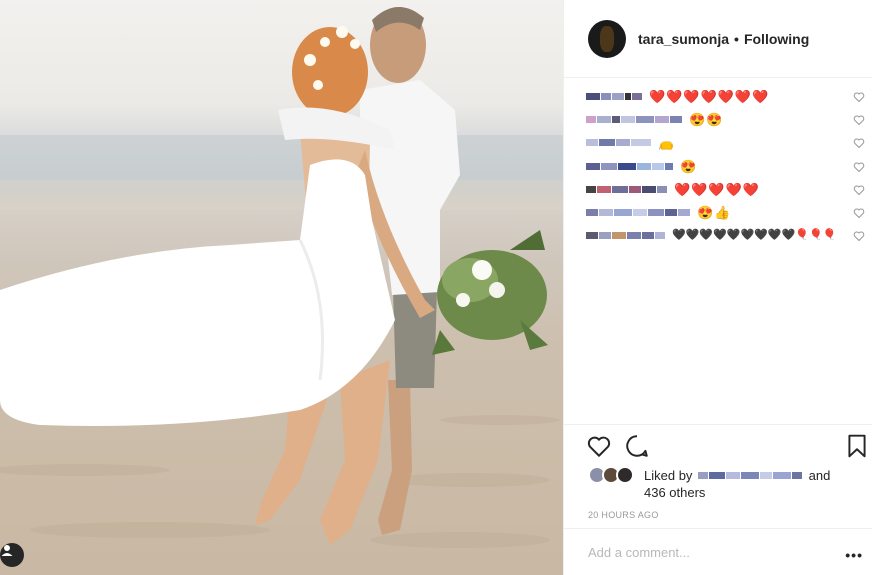 This screenshot has width=872, height=575. I want to click on blurred-liker-name, so click(750, 476).